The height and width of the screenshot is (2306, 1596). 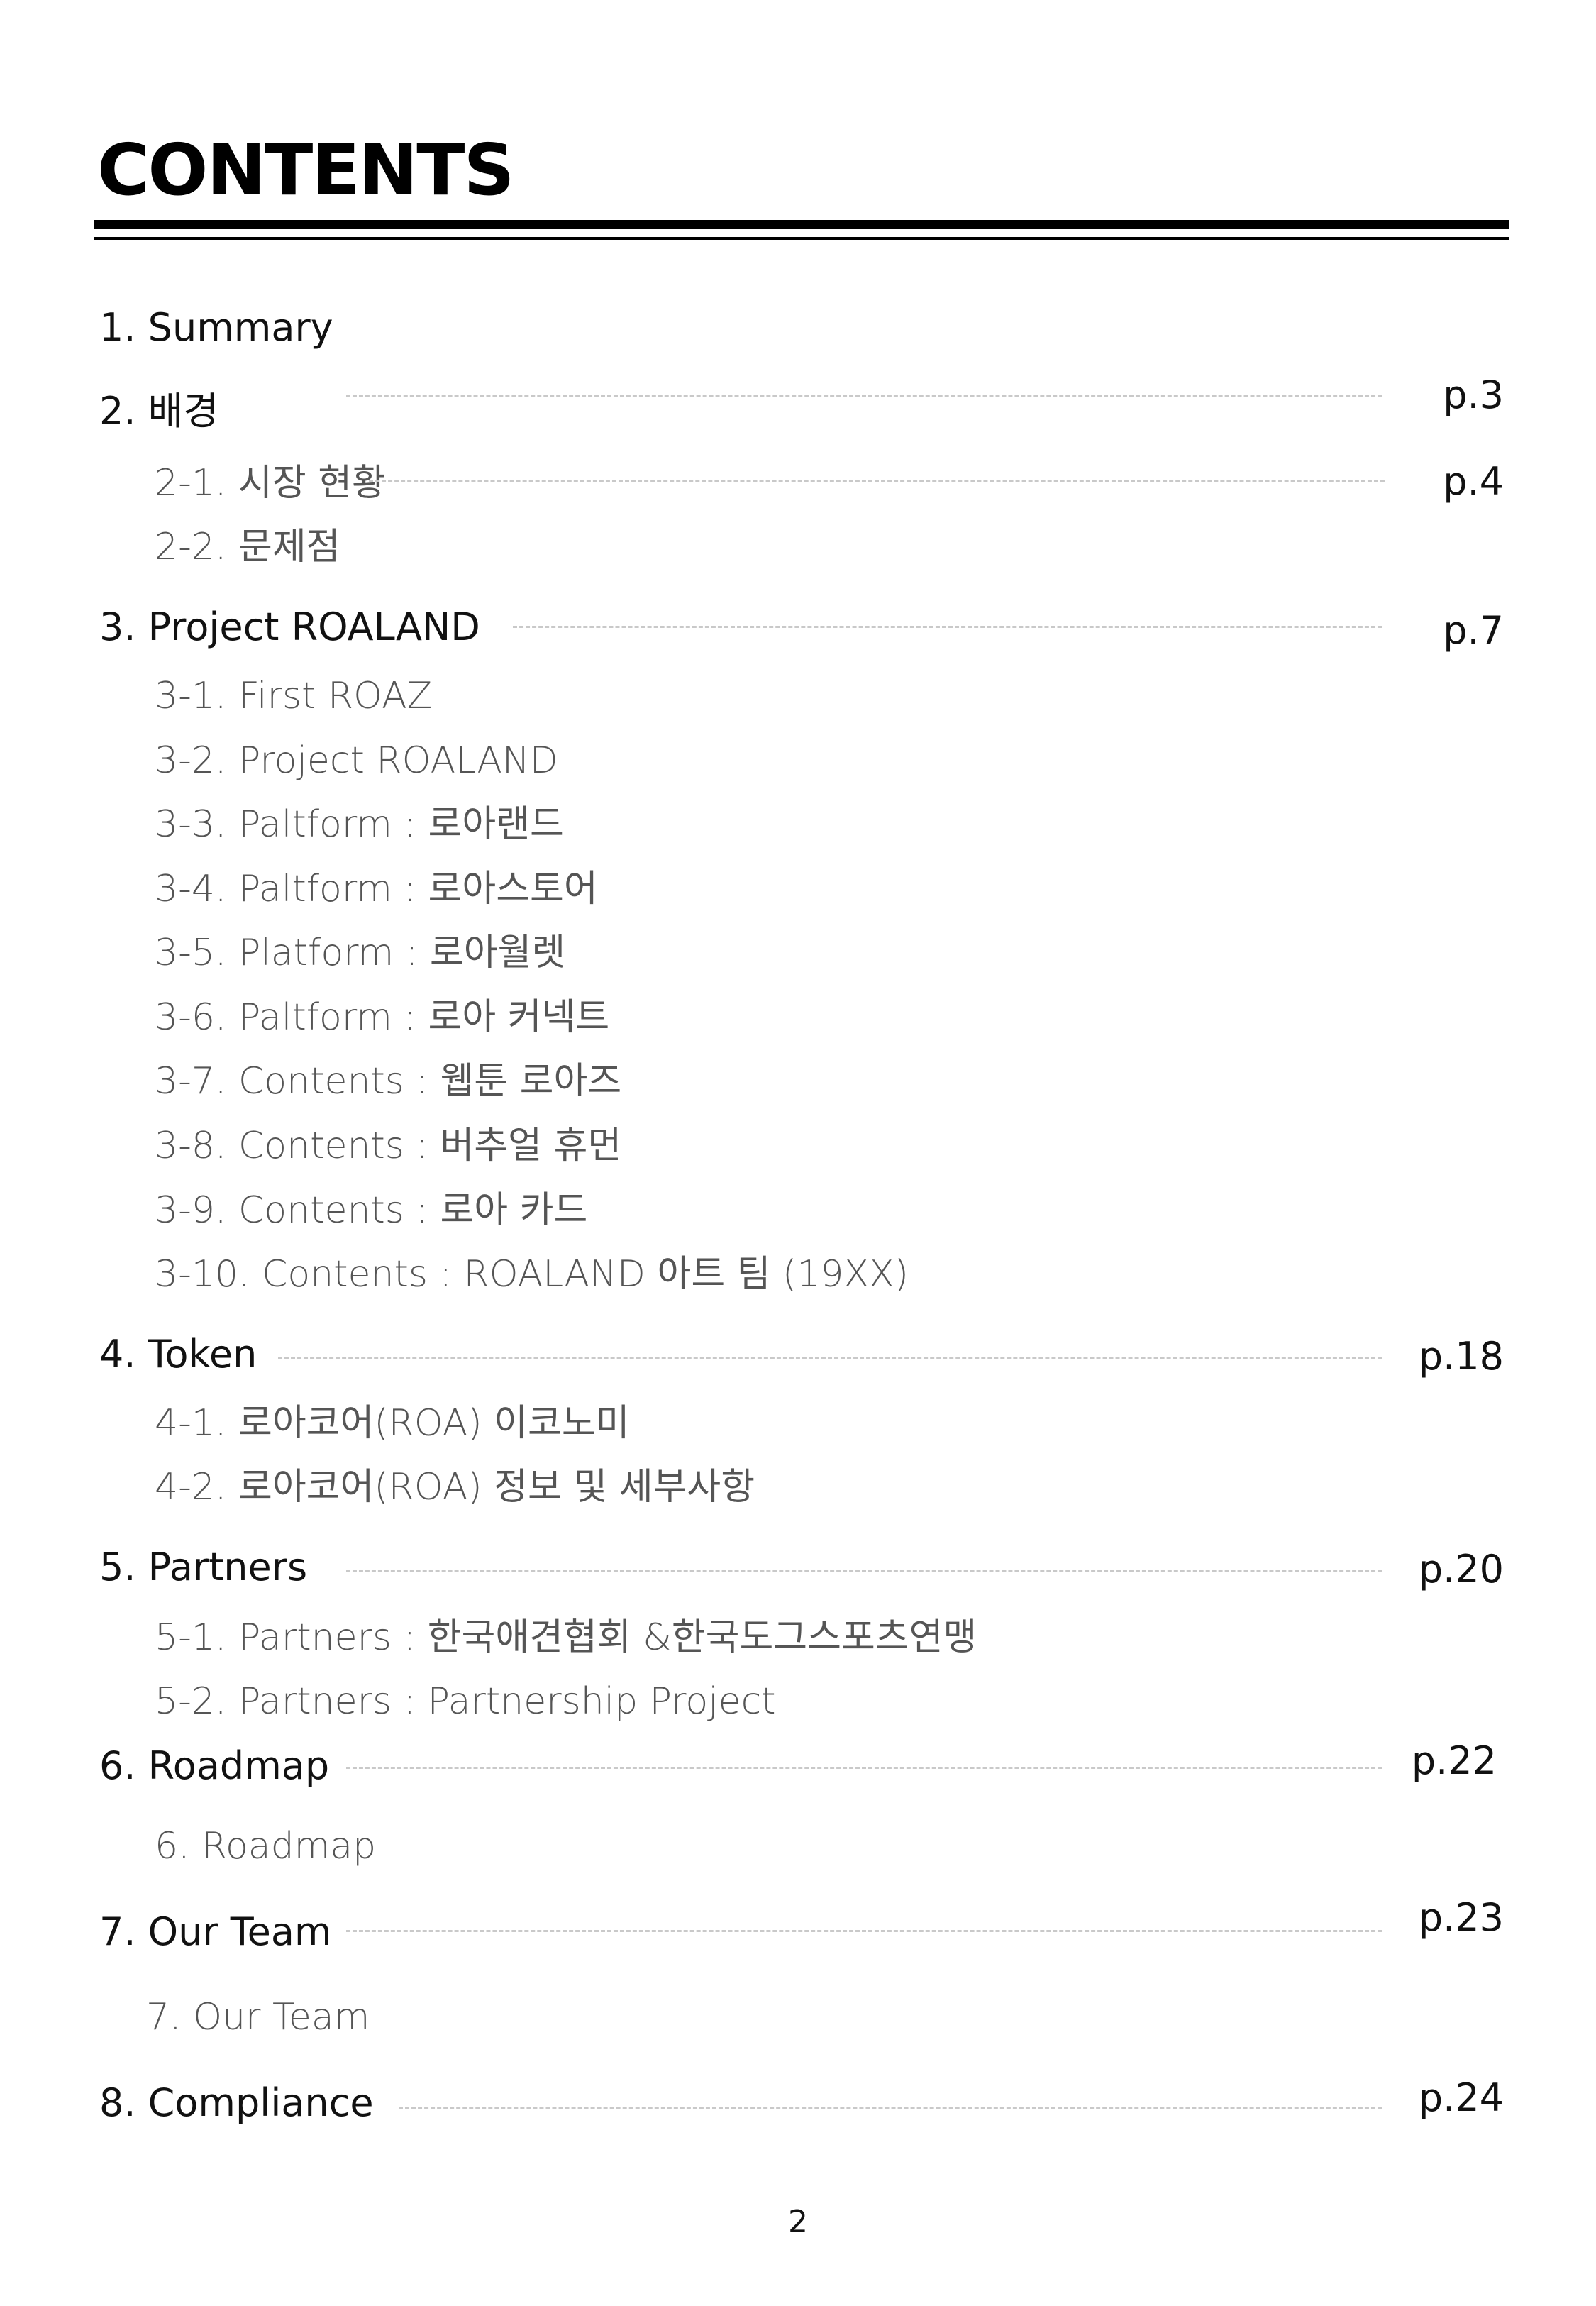 I want to click on toc-page-our-team: p.23, so click(x=1461, y=1918).